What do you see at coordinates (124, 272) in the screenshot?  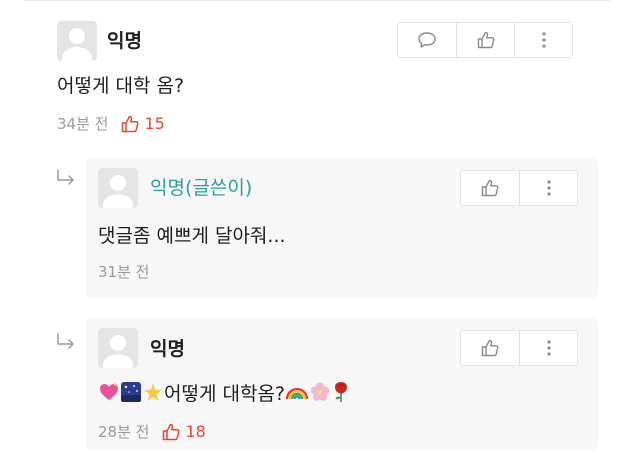 I see `reply-time: 31분 전` at bounding box center [124, 272].